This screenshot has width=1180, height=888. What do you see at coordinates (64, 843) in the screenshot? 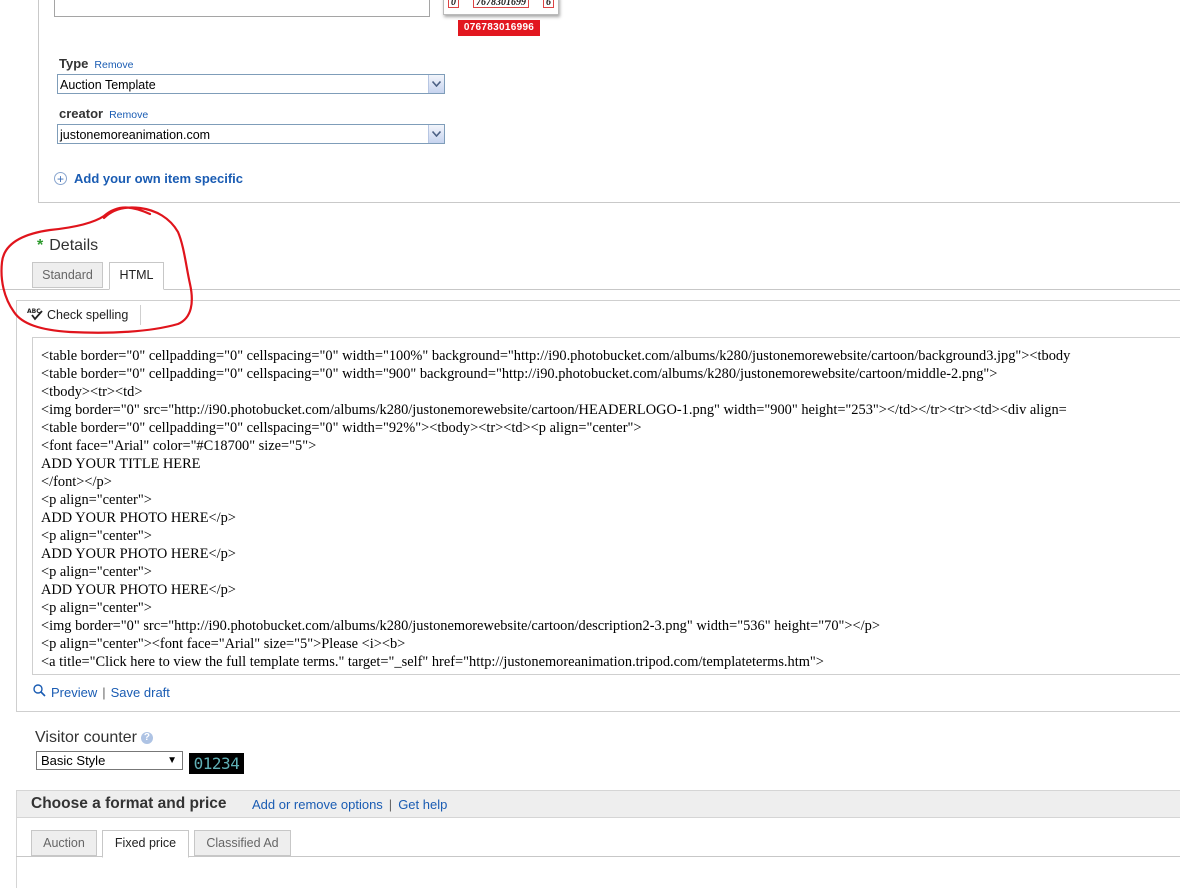
I see `tab-auction: Auction` at bounding box center [64, 843].